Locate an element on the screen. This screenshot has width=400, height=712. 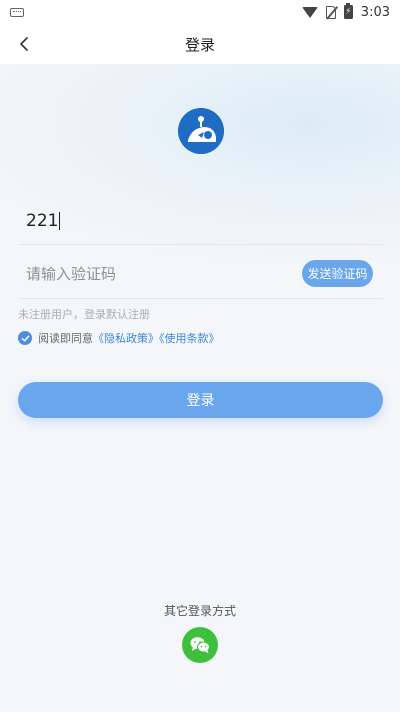
status-bar: 3:03 is located at coordinates (200, 12).